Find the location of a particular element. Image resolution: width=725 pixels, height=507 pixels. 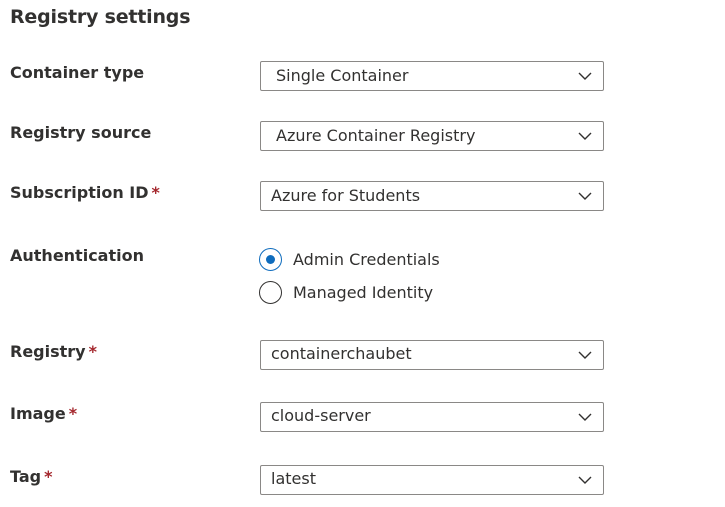

tag-value: latest is located at coordinates (293, 478).